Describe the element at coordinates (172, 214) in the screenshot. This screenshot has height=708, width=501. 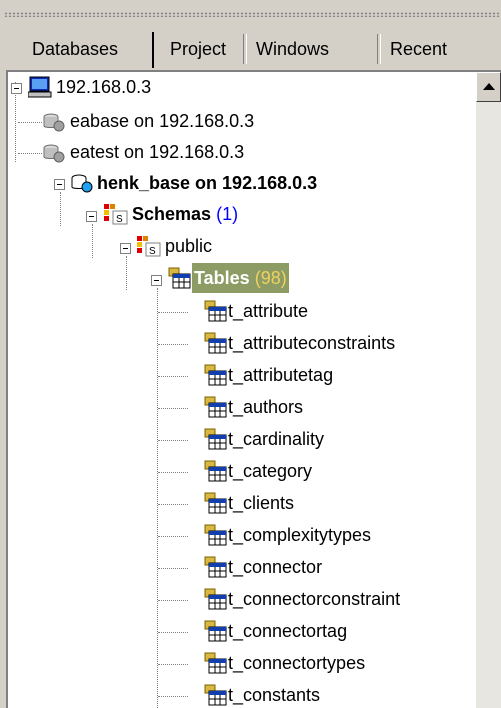
I see `schemas-label: Schemas` at that location.